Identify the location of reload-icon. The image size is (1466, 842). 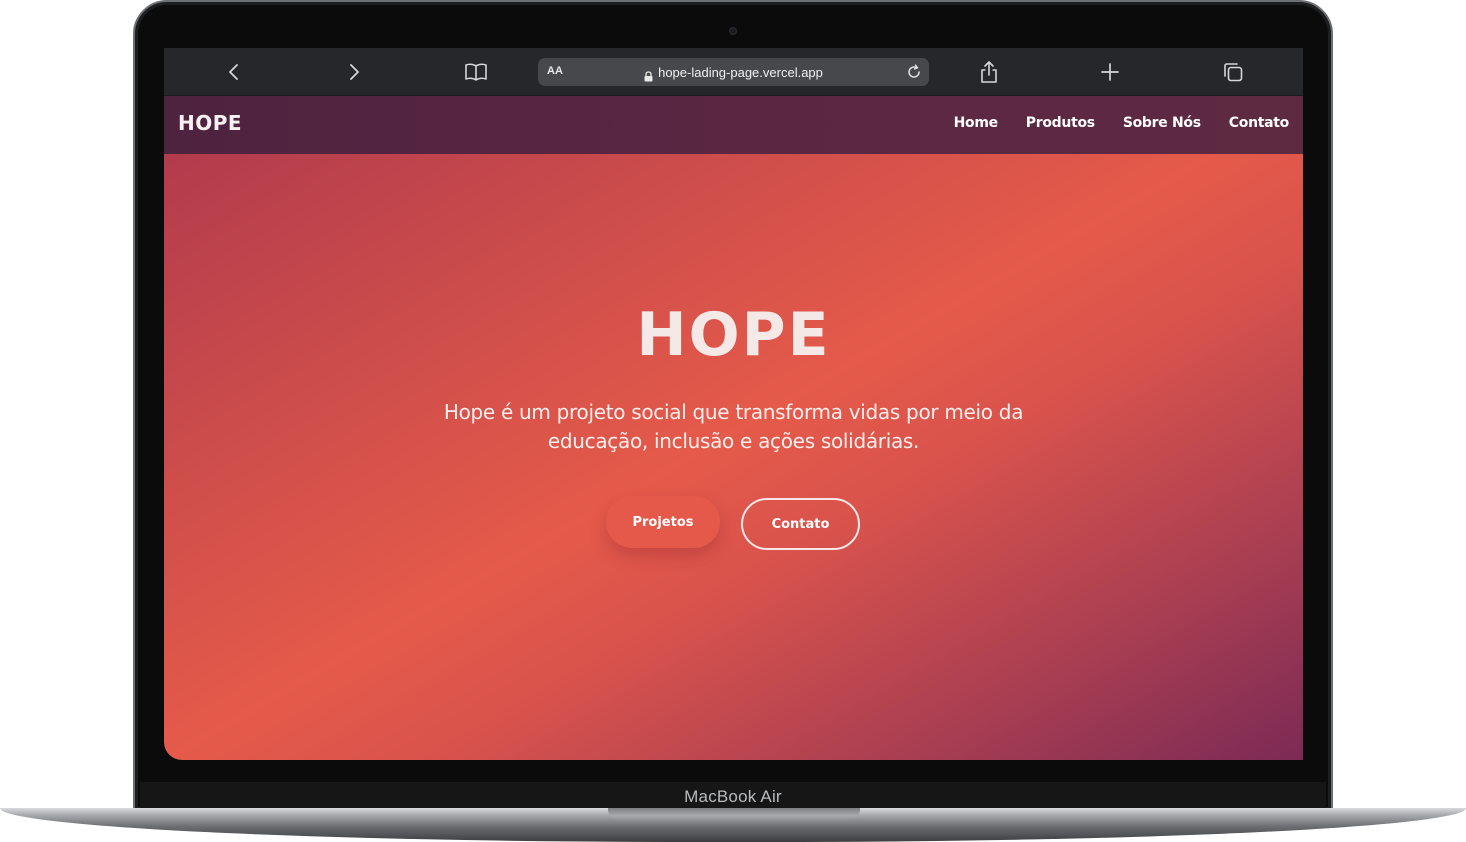
(914, 72).